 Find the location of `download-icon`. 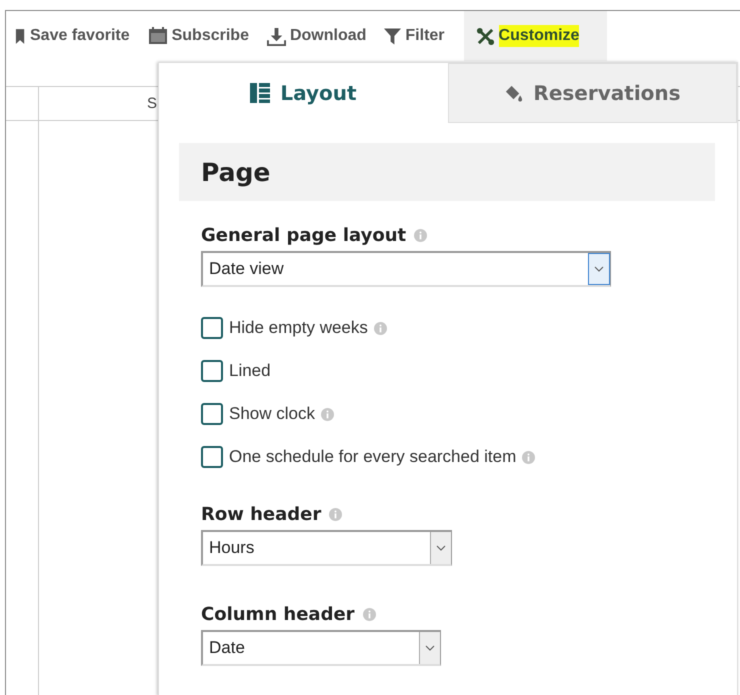

download-icon is located at coordinates (276, 36).